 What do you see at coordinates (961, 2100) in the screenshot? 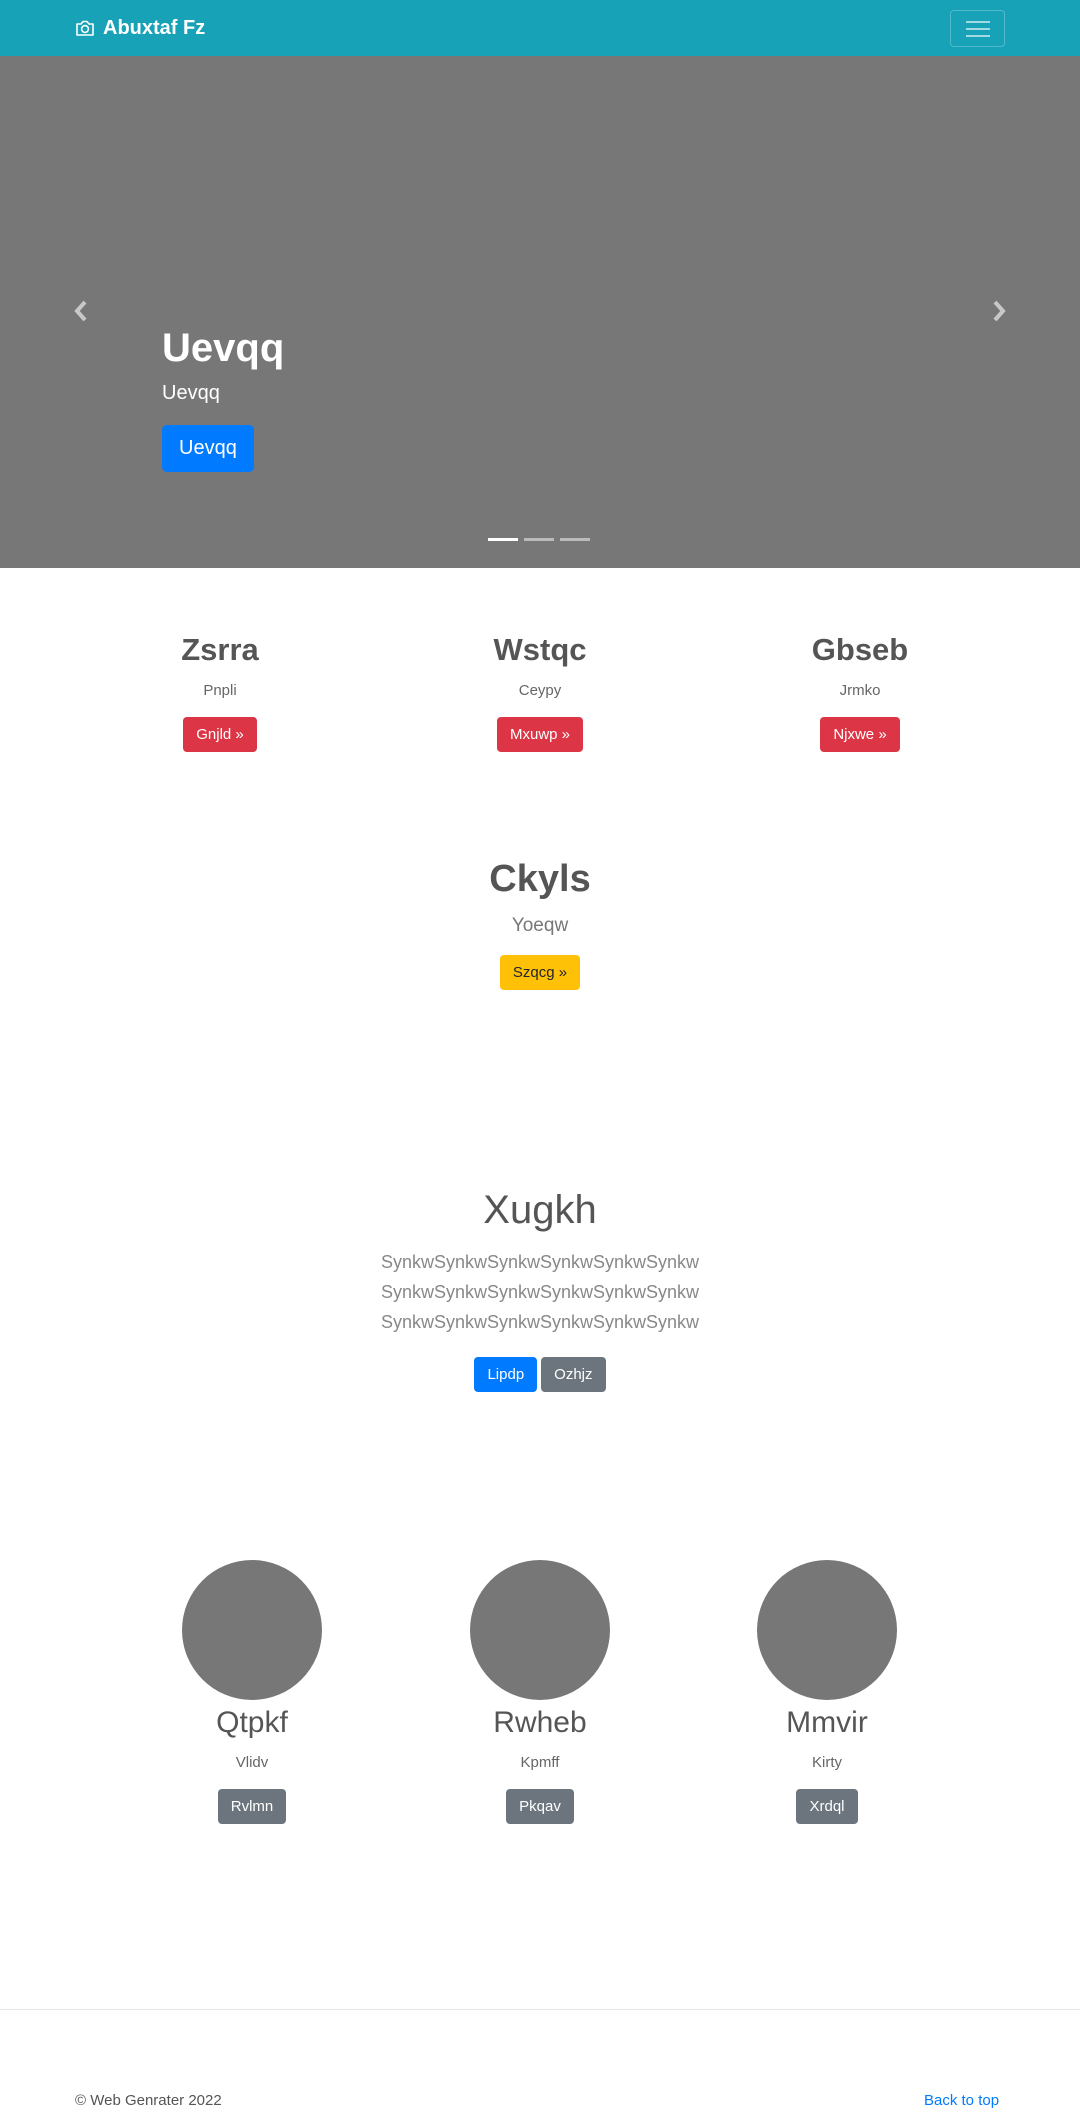
I see `back-to-top-link: Back to top` at bounding box center [961, 2100].